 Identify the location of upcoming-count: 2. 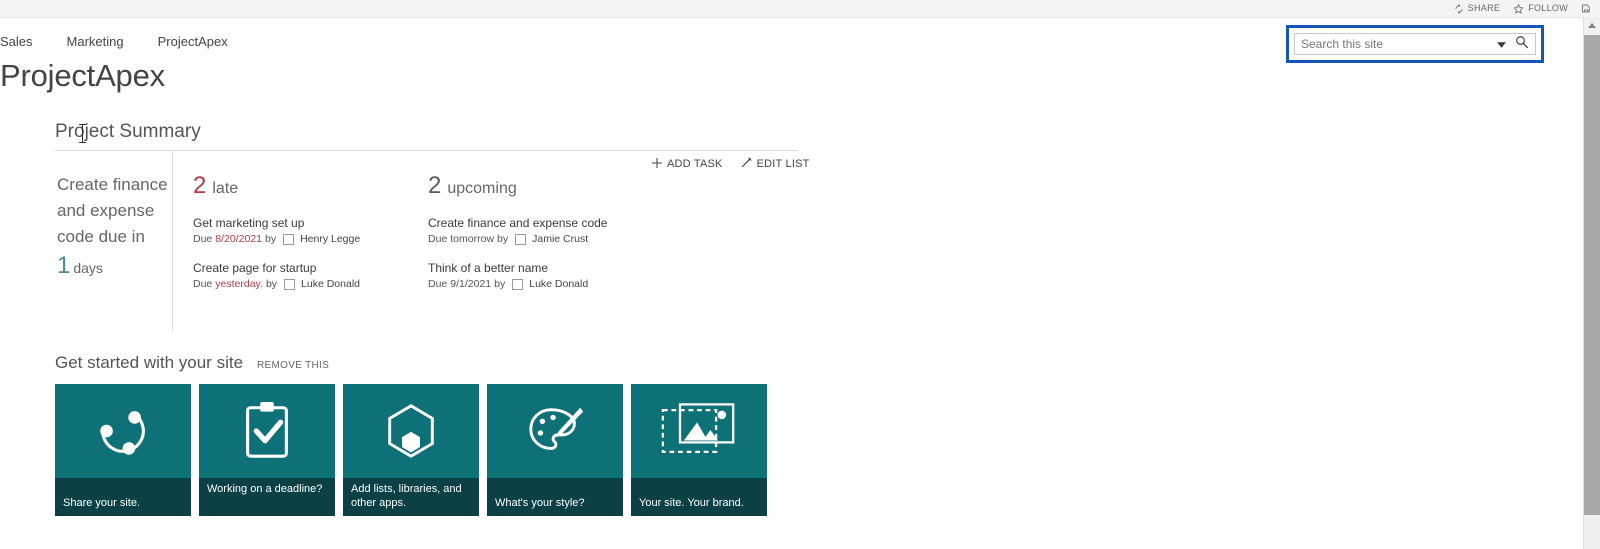
(435, 185).